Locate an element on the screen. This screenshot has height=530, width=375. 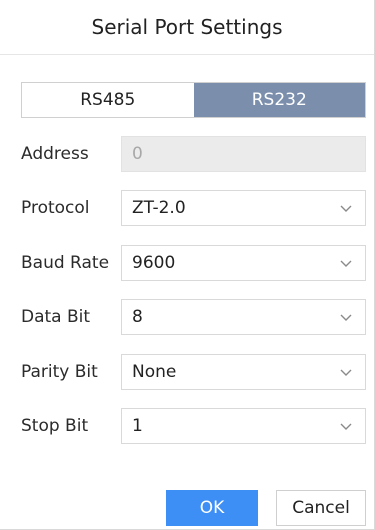
parity-bit-value: None is located at coordinates (154, 372).